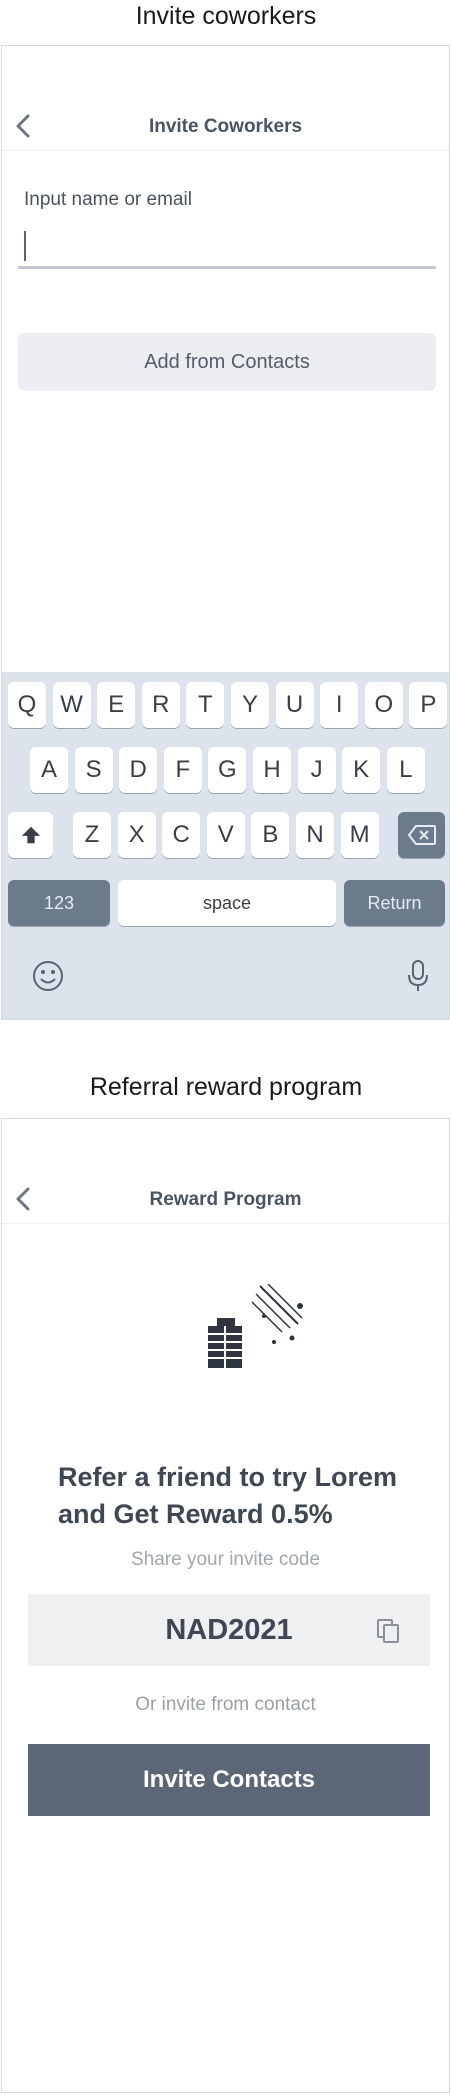 This screenshot has height=2096, width=452. Describe the element at coordinates (250, 705) in the screenshot. I see `key-y: Y` at that location.